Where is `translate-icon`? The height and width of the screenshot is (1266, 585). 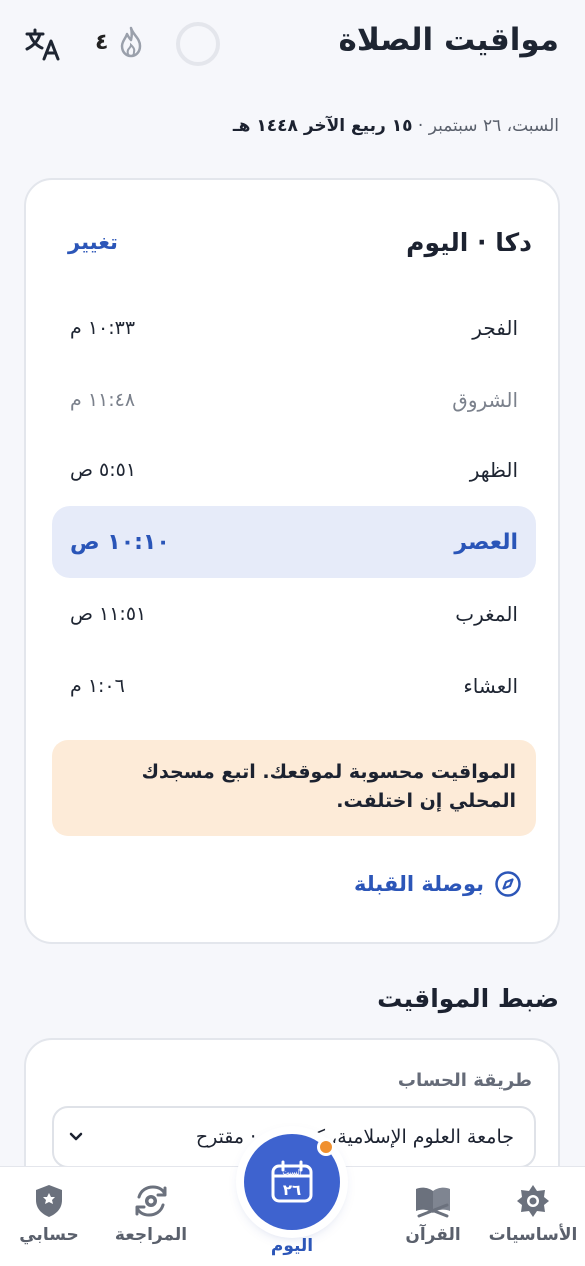 translate-icon is located at coordinates (42, 44).